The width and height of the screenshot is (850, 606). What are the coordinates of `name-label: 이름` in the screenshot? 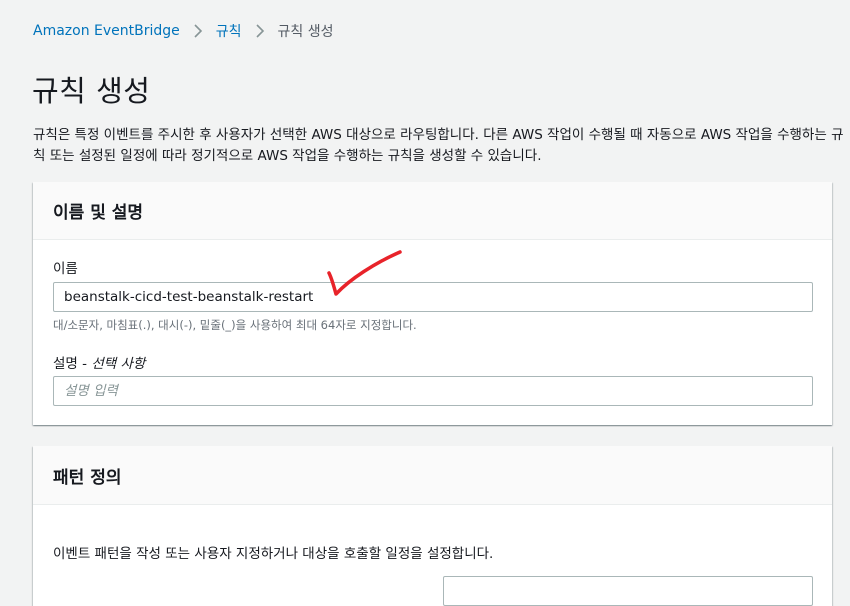 It's located at (65, 269).